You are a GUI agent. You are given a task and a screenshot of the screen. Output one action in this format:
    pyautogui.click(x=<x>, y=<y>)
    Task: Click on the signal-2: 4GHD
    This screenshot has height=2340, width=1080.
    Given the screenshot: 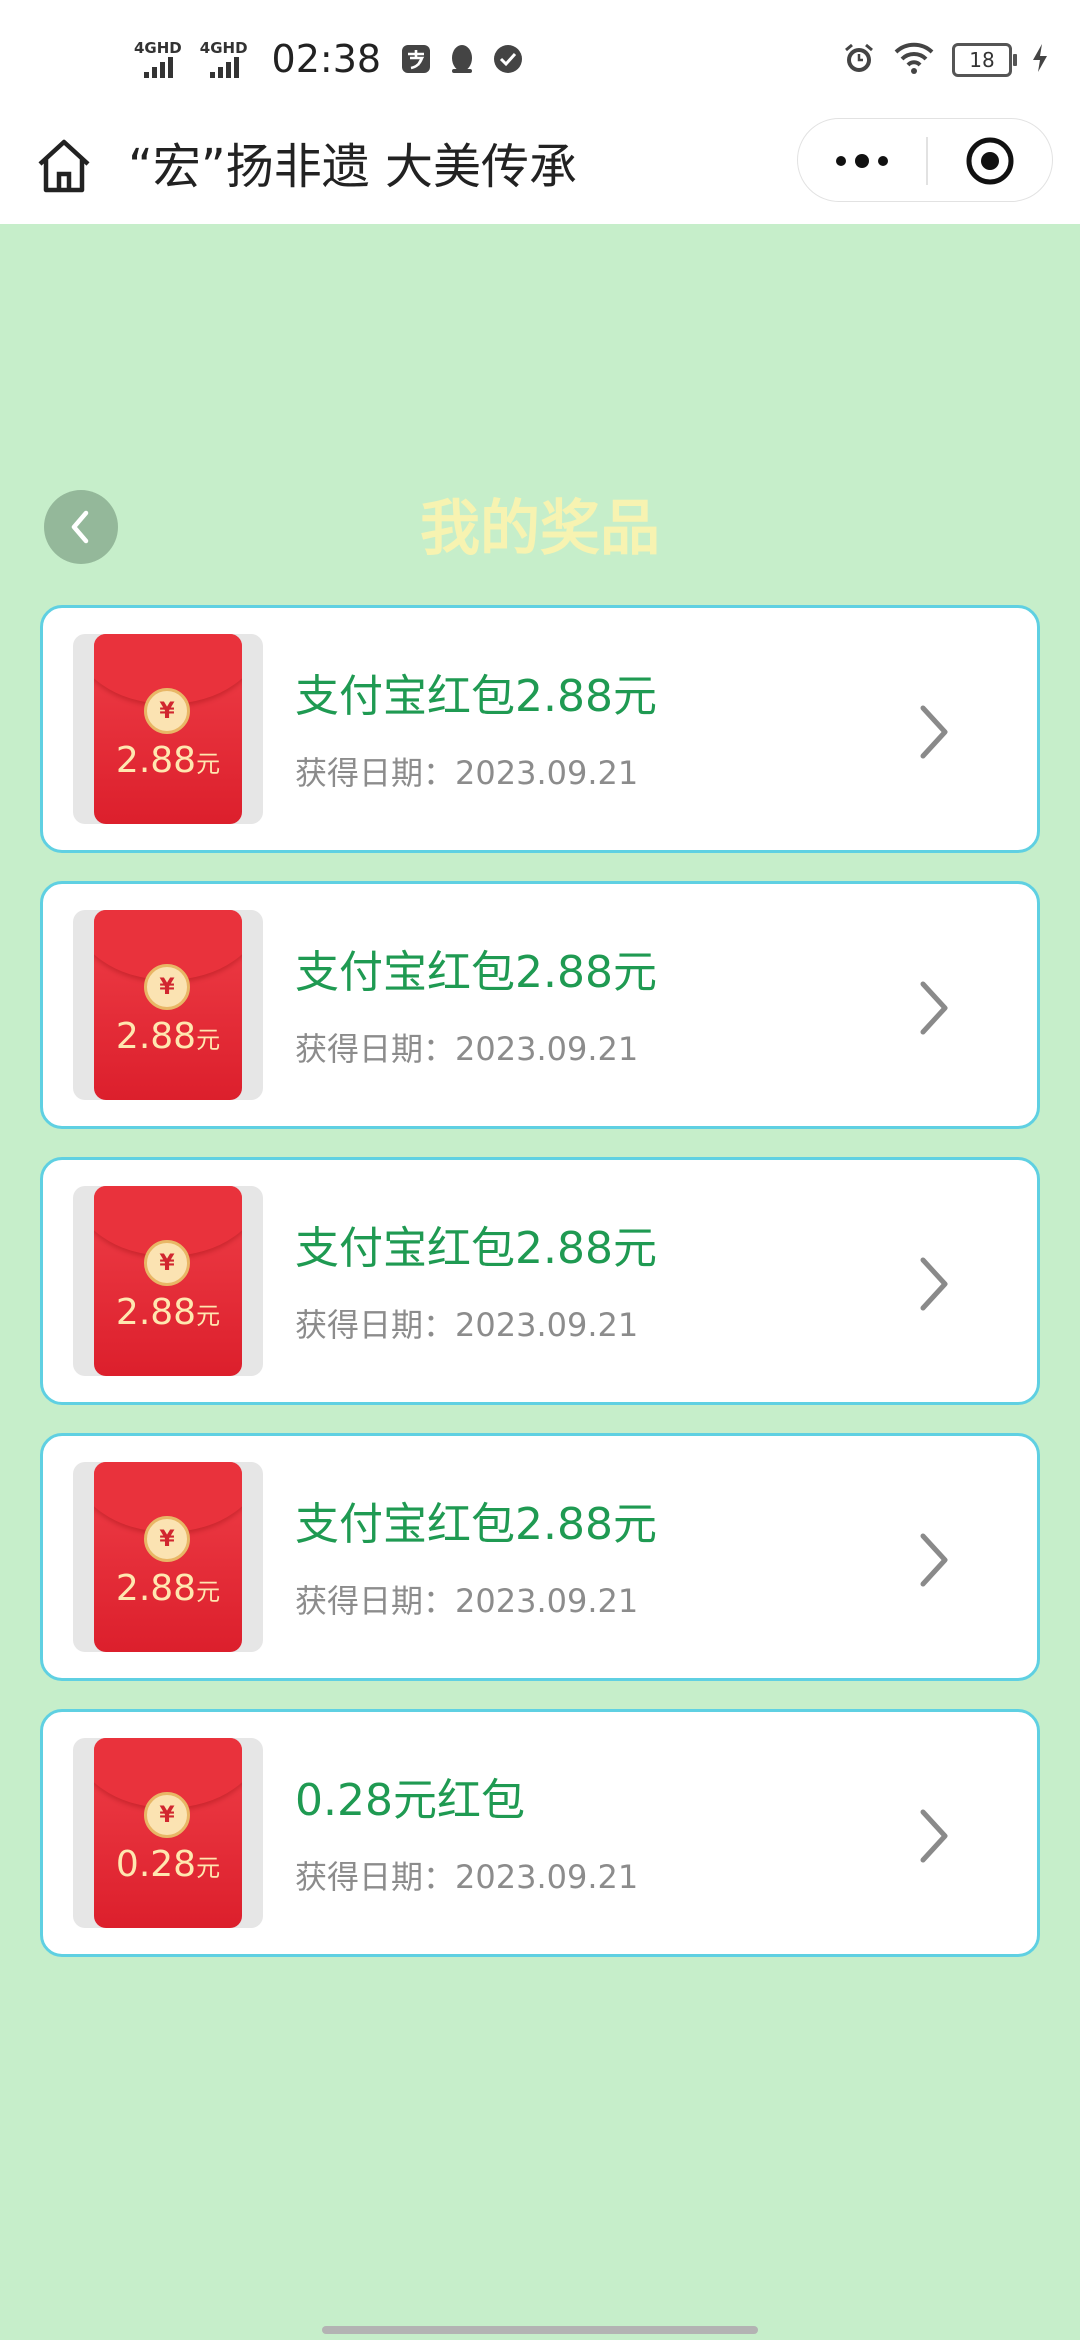 What is the action you would take?
    pyautogui.click(x=223, y=58)
    